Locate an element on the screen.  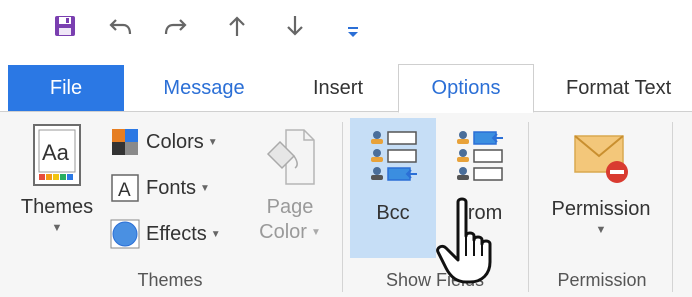
permission-icon is located at coordinates (601, 159).